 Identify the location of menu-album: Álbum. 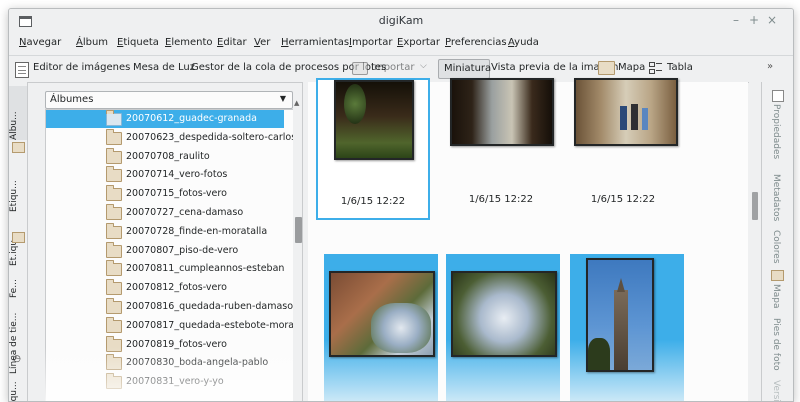
(92, 42).